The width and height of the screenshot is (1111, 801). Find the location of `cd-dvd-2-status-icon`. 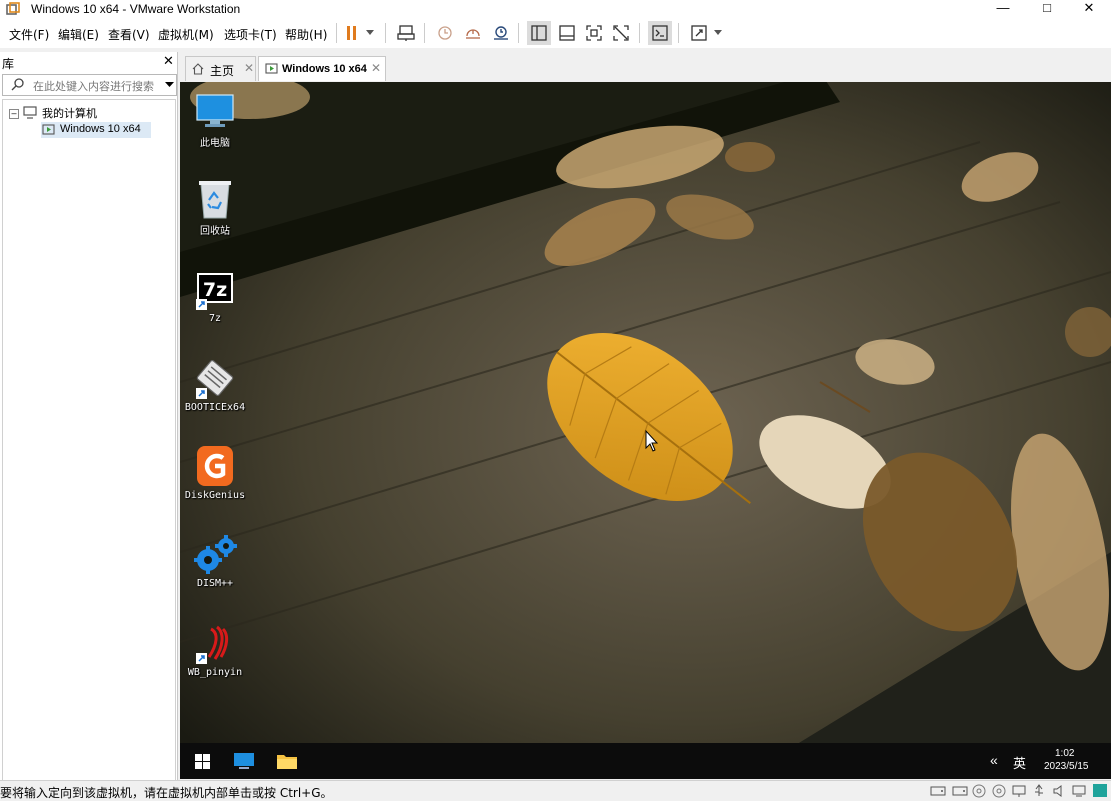

cd-dvd-2-status-icon is located at coordinates (999, 791).